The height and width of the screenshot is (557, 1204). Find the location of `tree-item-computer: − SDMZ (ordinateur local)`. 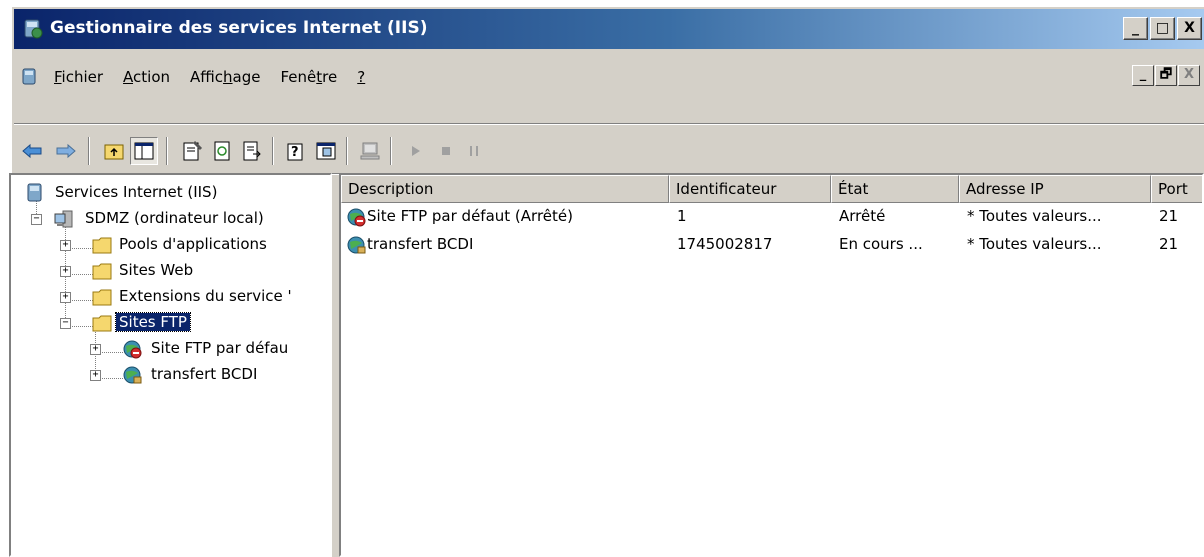

tree-item-computer: − SDMZ (ordinateur local) is located at coordinates (170, 219).